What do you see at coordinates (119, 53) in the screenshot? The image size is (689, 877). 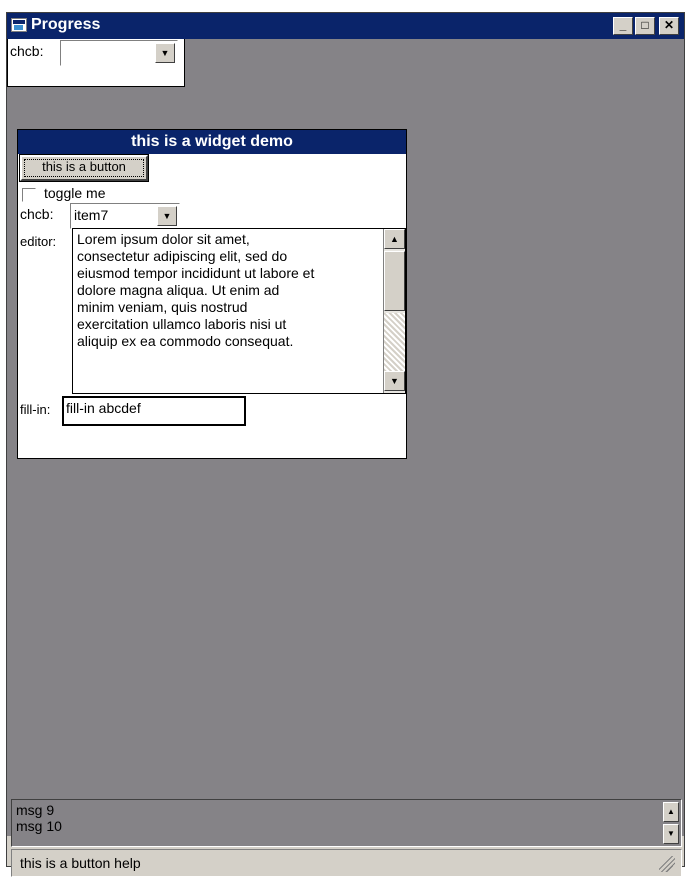 I see `top-combo: ▼` at bounding box center [119, 53].